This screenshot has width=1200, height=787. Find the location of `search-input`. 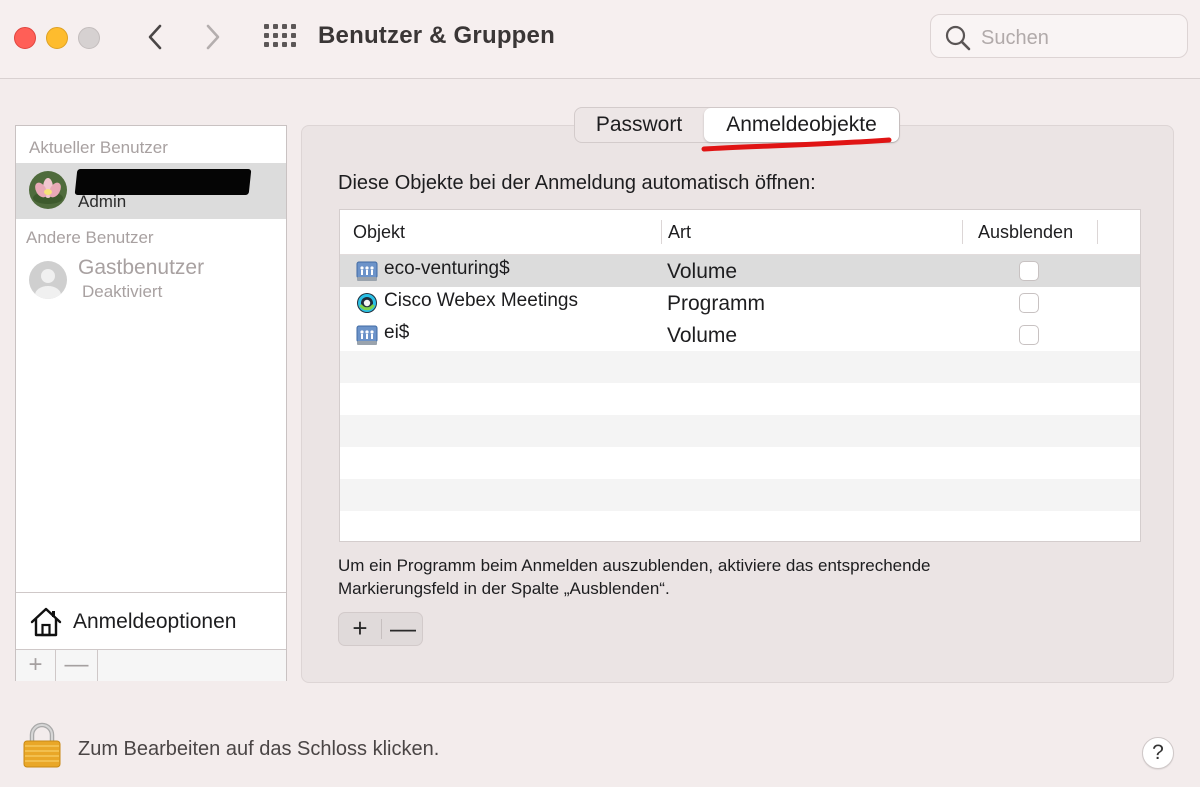

search-input is located at coordinates (1081, 38).